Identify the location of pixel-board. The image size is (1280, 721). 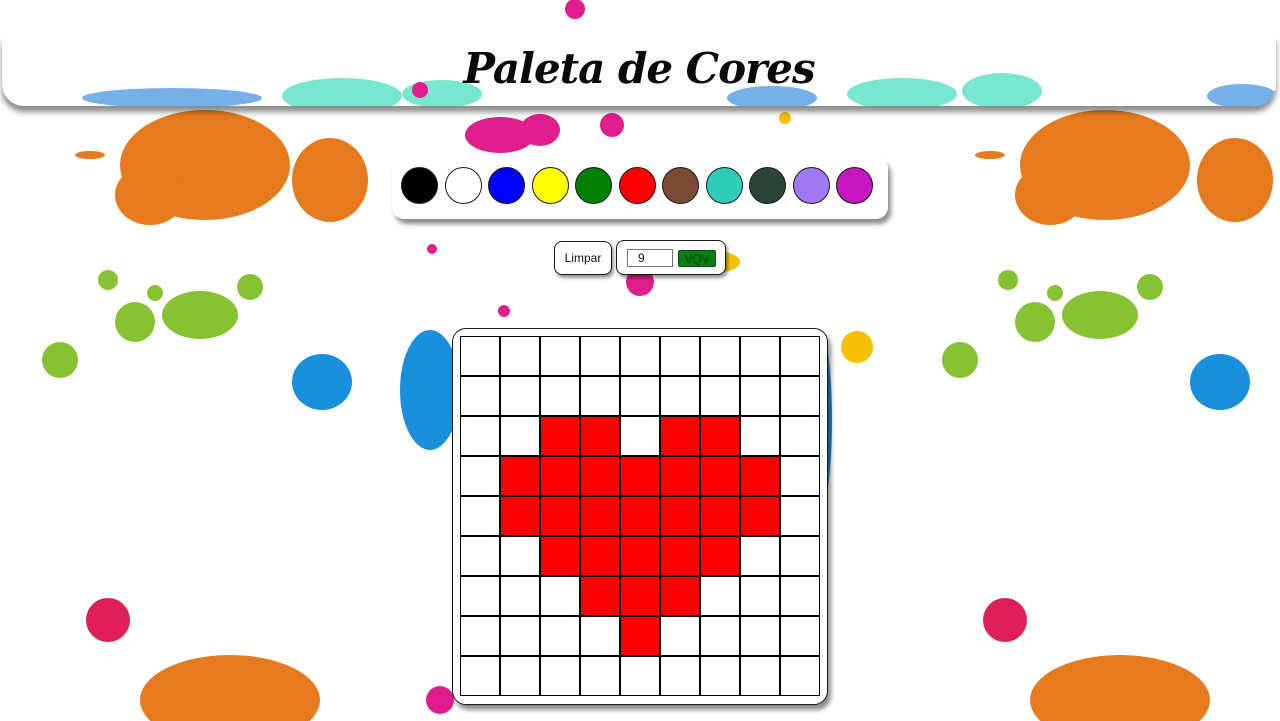
(640, 516).